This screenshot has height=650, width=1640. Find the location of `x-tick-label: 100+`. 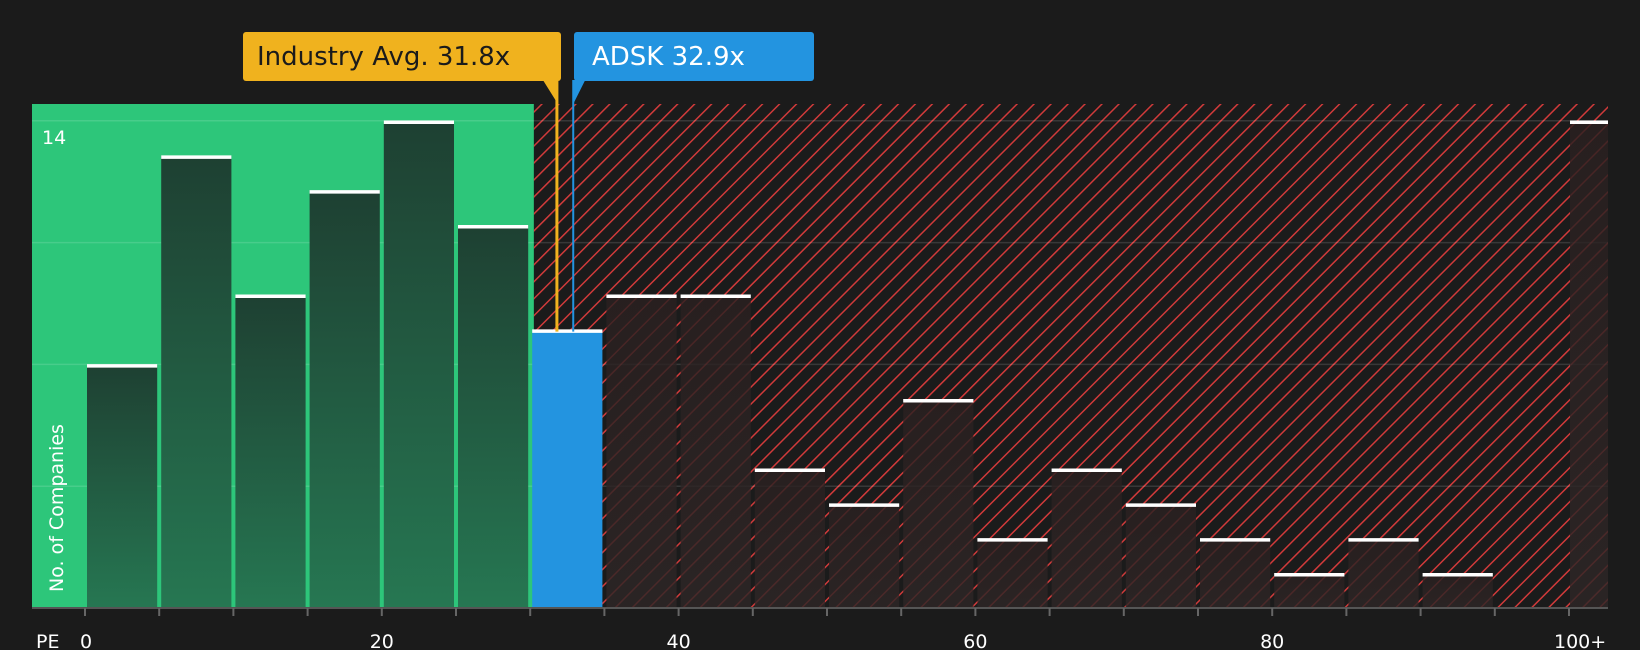

x-tick-label: 100+ is located at coordinates (1580, 640).